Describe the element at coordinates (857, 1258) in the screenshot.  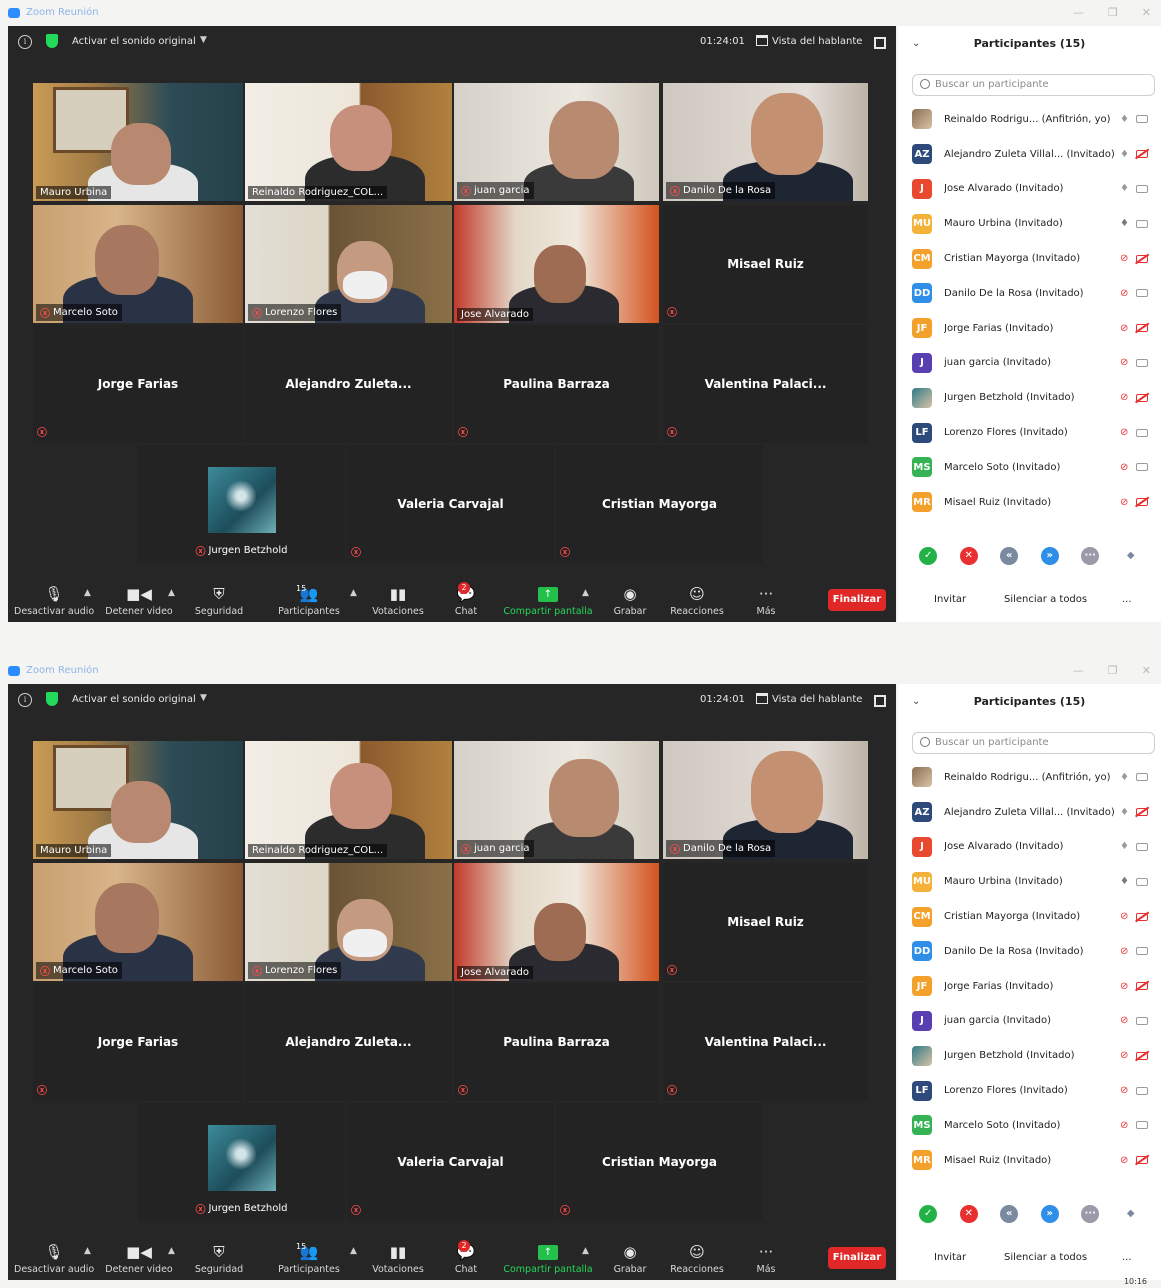
I see `end-meeting-button: Finalizar` at that location.